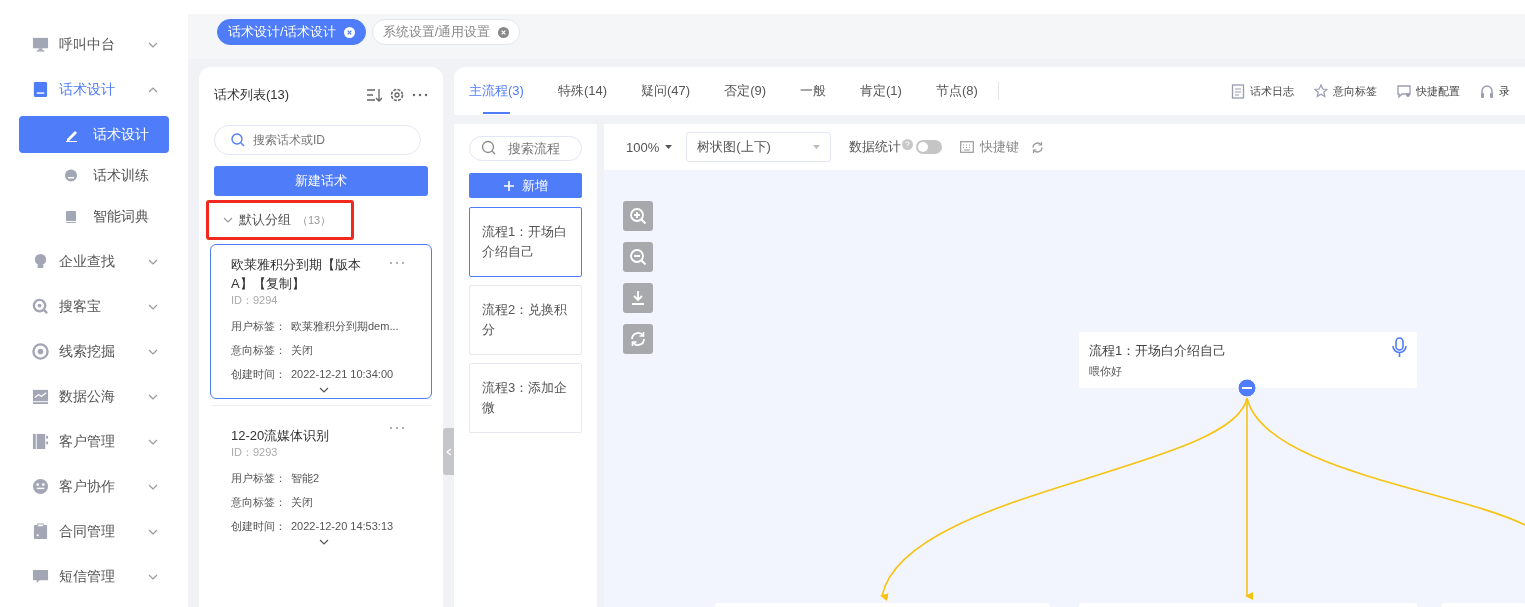 This screenshot has height=607, width=1525. Describe the element at coordinates (1247, 388) in the screenshot. I see `collapse-icon` at that location.